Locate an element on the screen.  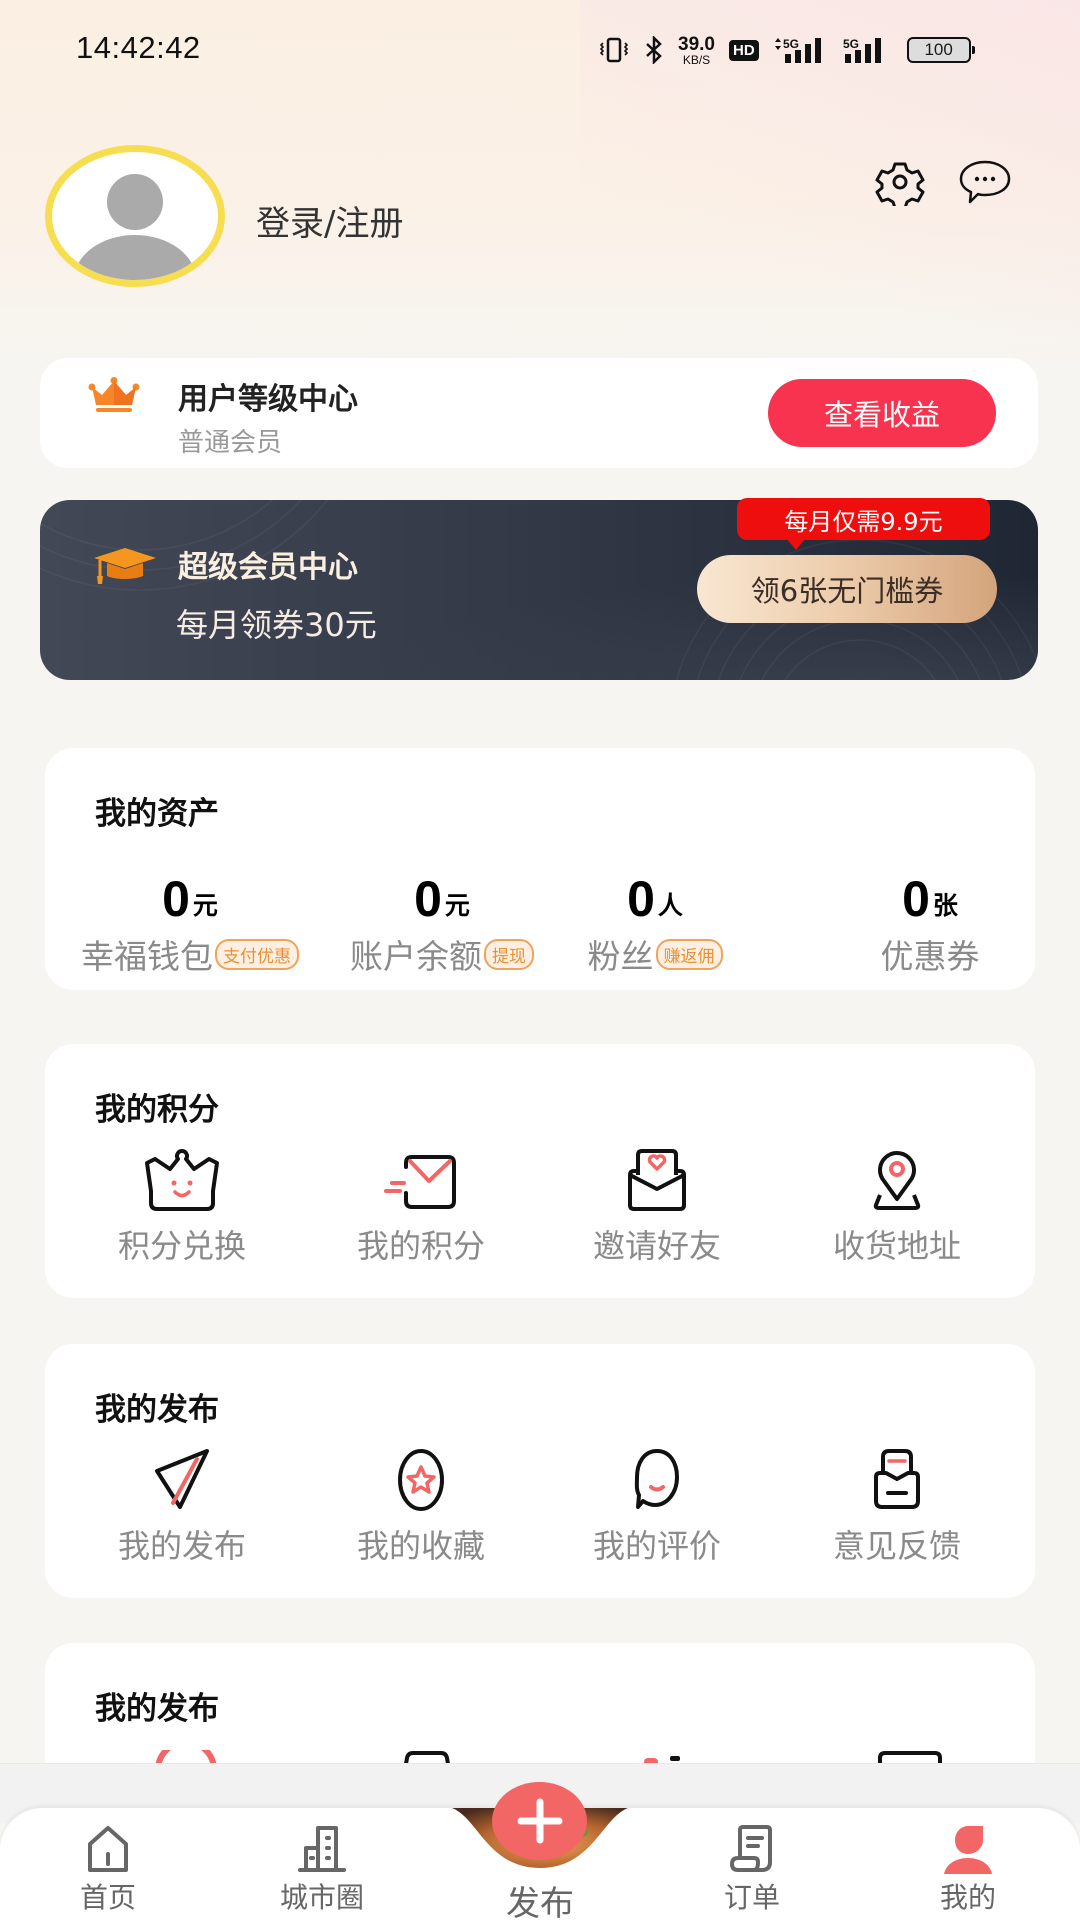
my-posts-item: 我的发布 is located at coordinates (182, 1507).